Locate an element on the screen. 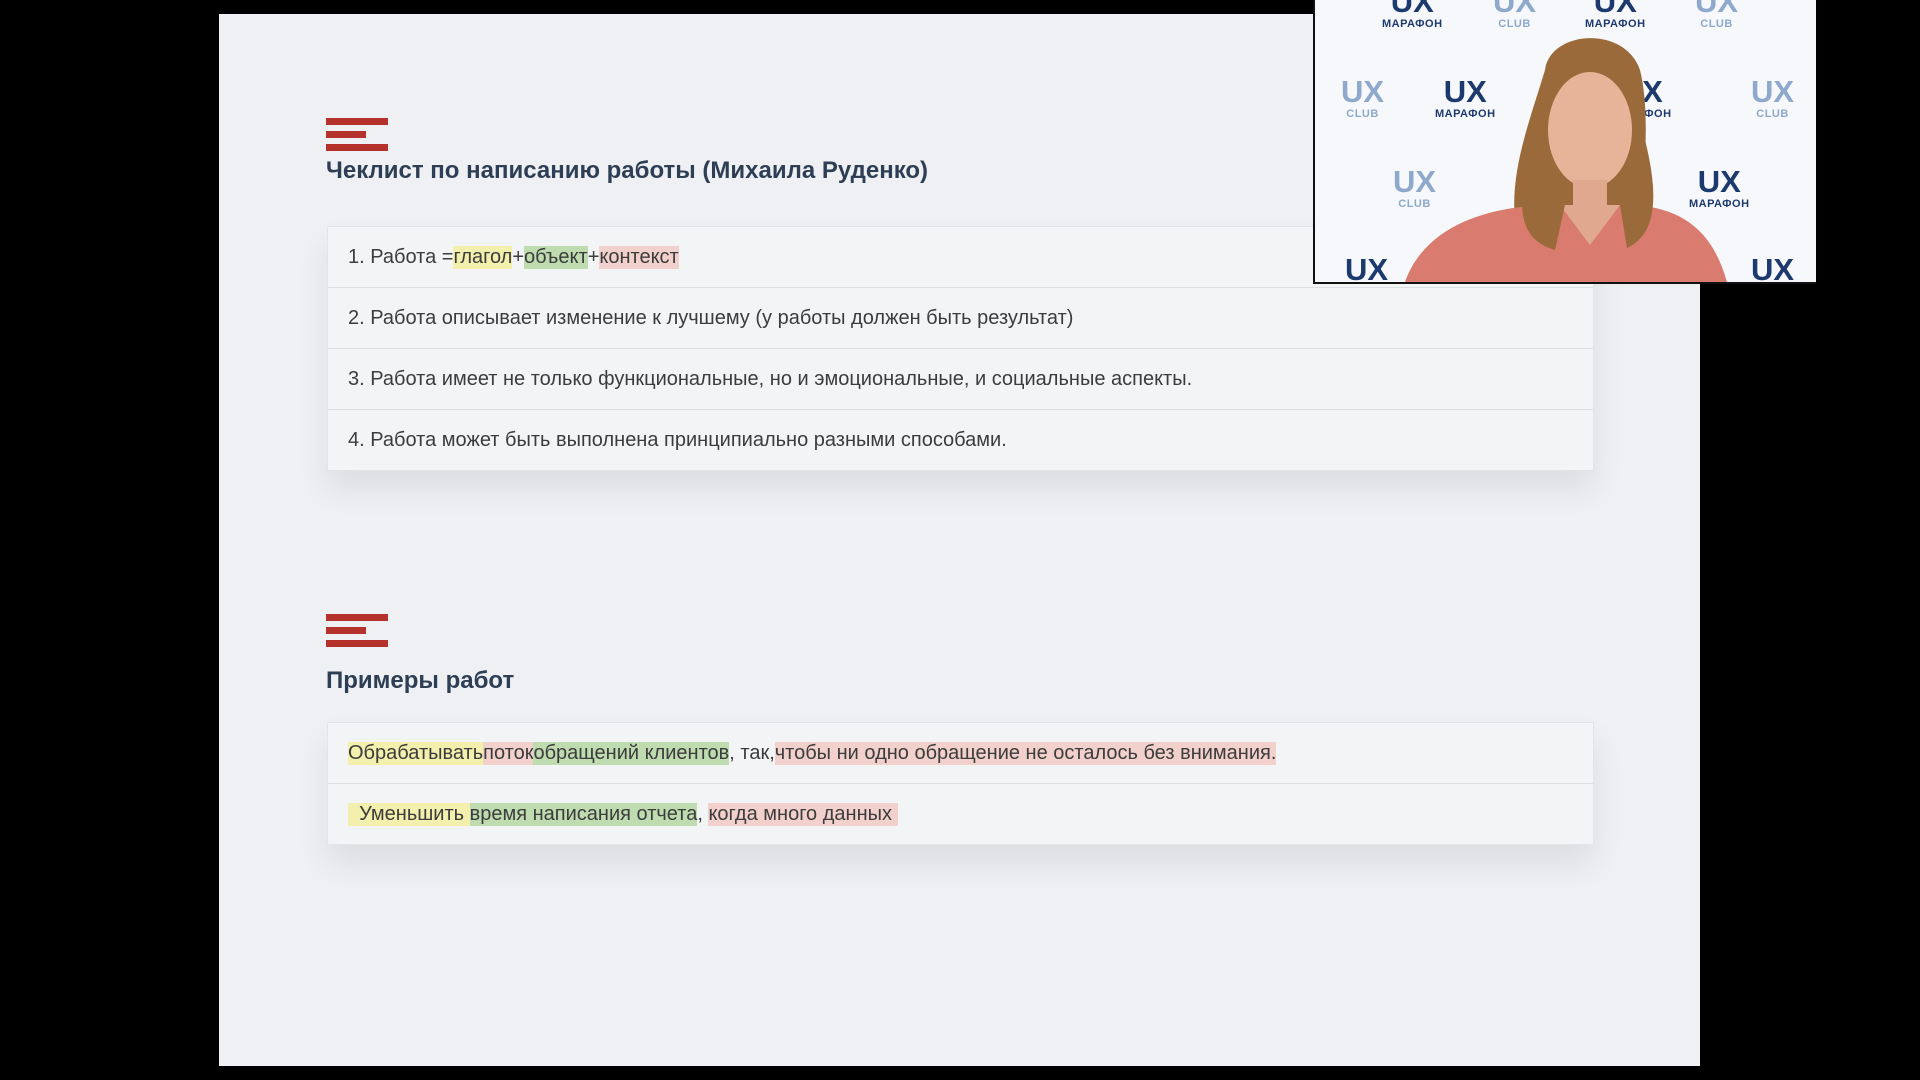 This screenshot has height=1080, width=1920. presenter-video is located at coordinates (1566, 160).